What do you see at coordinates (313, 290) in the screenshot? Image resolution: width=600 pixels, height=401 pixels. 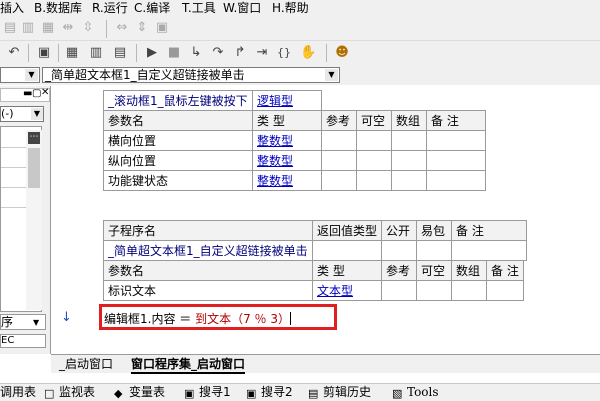 I see `table-row: 标识文本 文本型` at bounding box center [313, 290].